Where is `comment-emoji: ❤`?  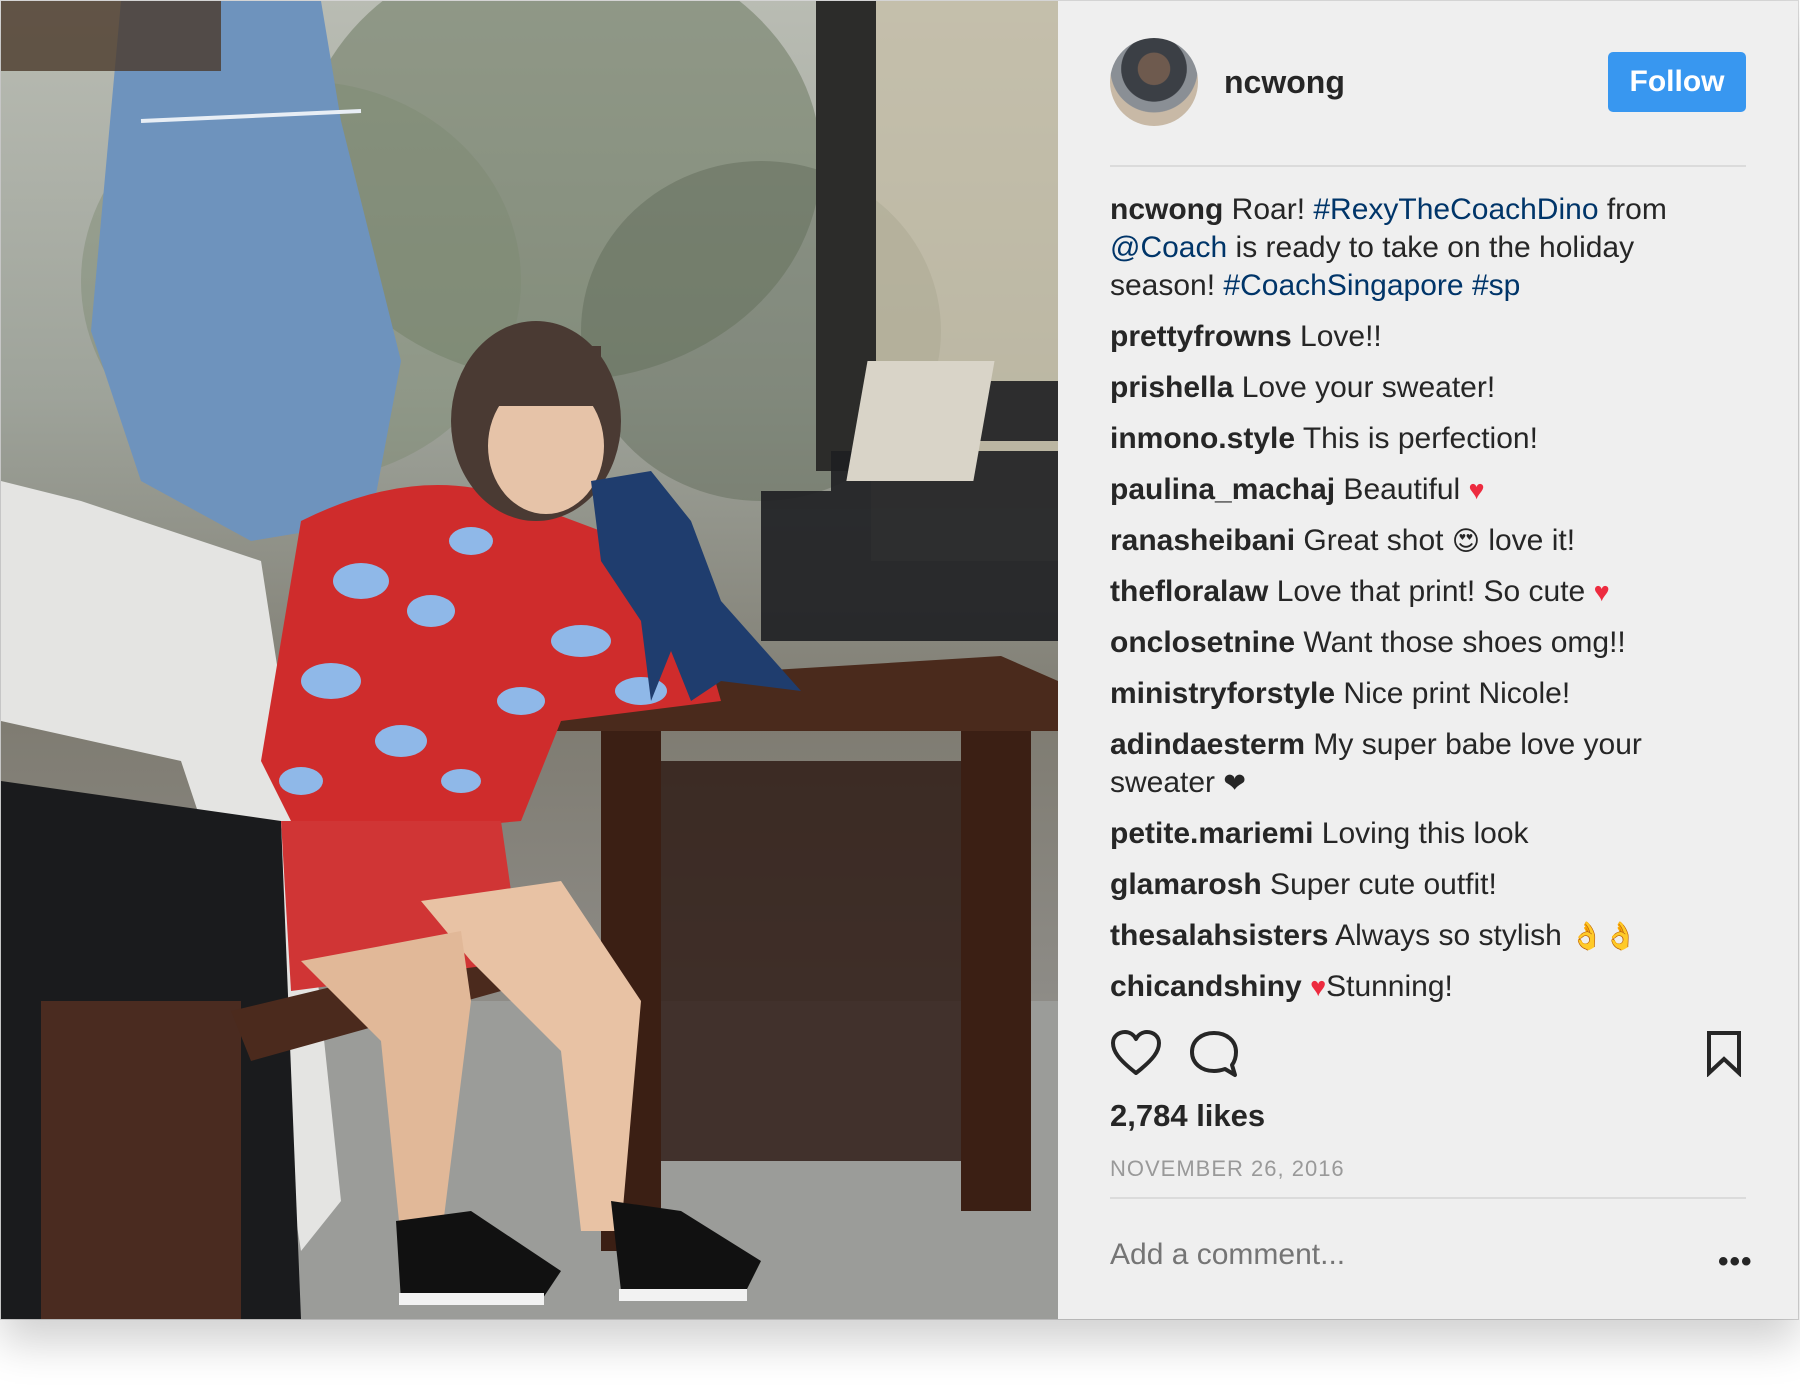 comment-emoji: ❤ is located at coordinates (1235, 783).